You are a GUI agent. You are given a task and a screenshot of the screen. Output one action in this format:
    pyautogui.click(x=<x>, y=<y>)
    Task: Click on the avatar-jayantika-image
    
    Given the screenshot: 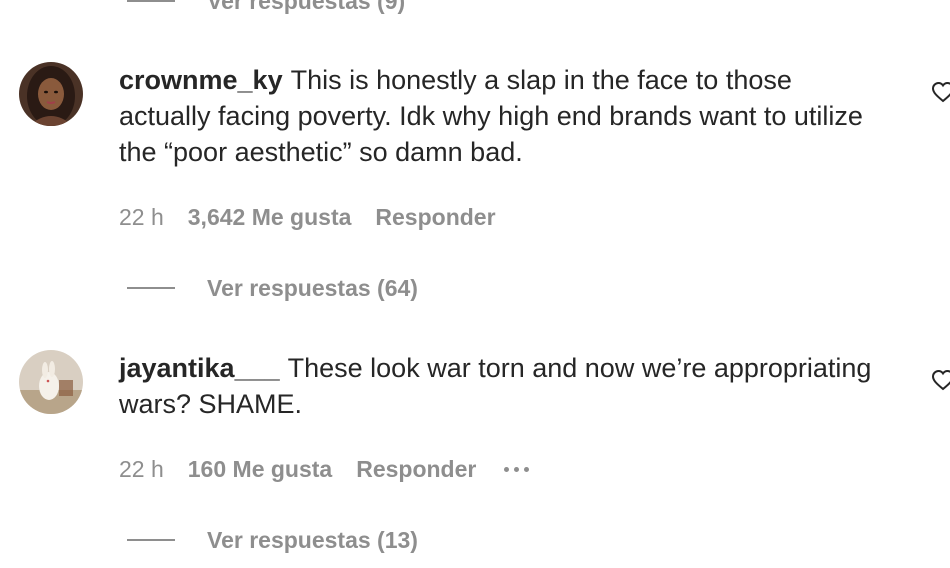 What is the action you would take?
    pyautogui.click(x=51, y=382)
    